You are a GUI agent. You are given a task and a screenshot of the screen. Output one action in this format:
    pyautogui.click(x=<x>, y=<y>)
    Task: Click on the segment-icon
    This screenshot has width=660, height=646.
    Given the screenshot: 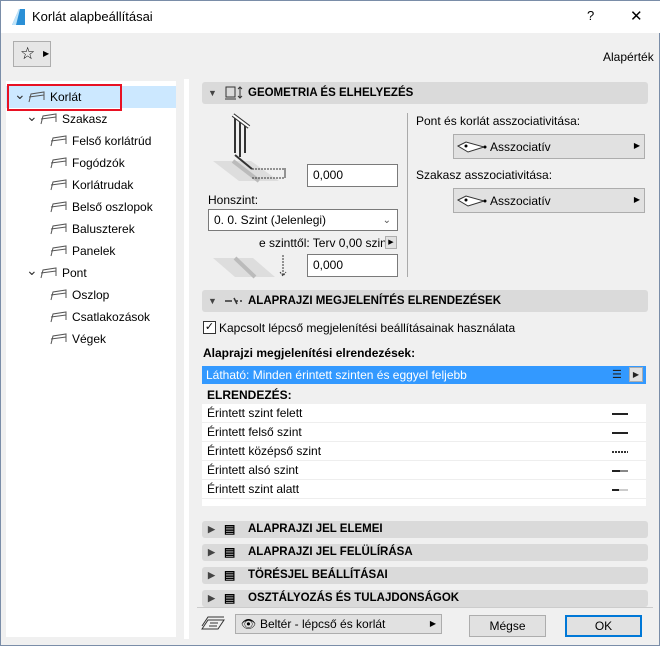 What is the action you would take?
    pyautogui.click(x=48, y=119)
    